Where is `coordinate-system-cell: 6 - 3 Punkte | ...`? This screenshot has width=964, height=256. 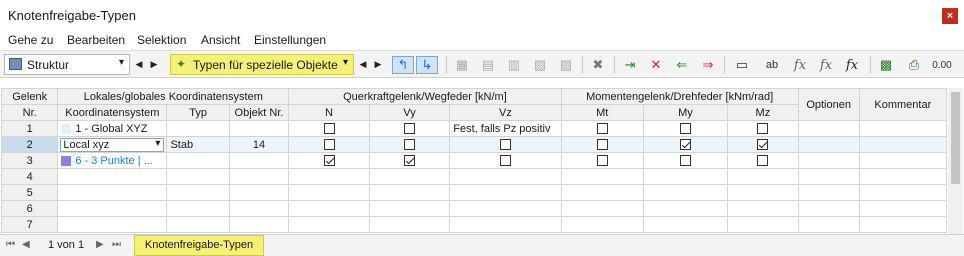
coordinate-system-cell: 6 - 3 Punkte | ... is located at coordinates (112, 160).